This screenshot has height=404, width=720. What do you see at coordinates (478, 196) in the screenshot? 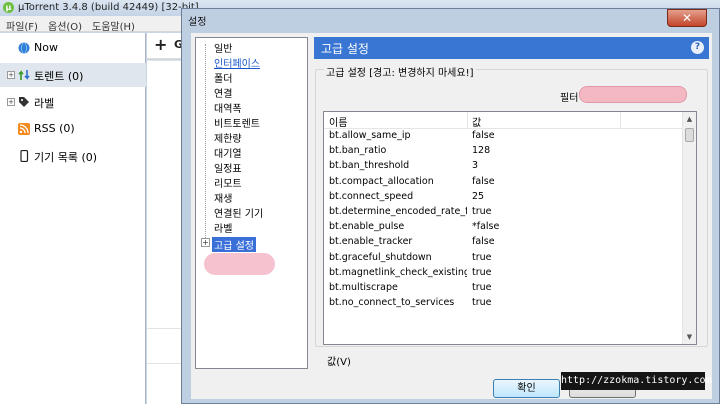
I see `setting-value: 25` at bounding box center [478, 196].